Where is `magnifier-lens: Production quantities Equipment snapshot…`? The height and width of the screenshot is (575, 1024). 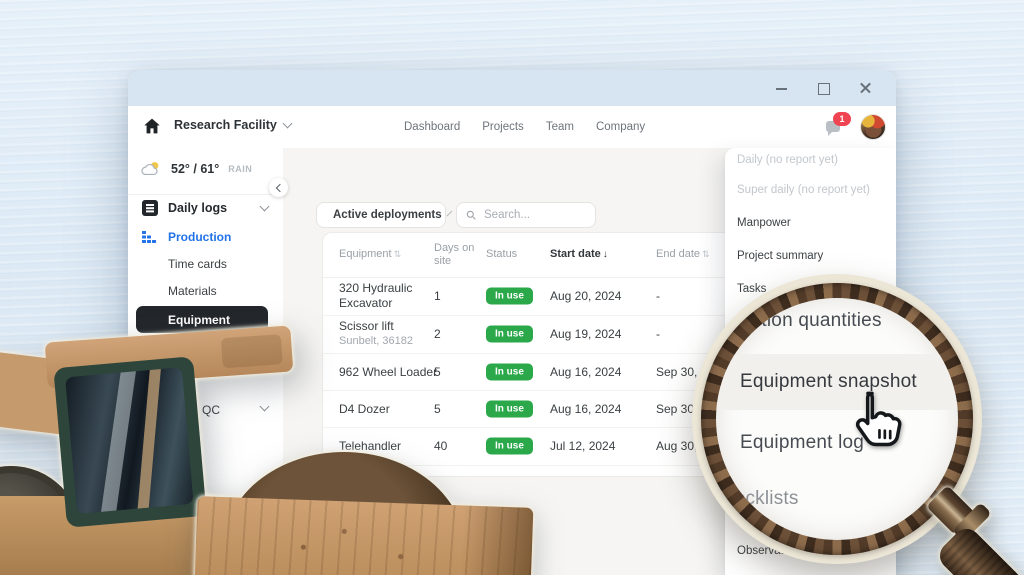
magnifier-lens: Production quantities Equipment snapshot… is located at coordinates (837, 419).